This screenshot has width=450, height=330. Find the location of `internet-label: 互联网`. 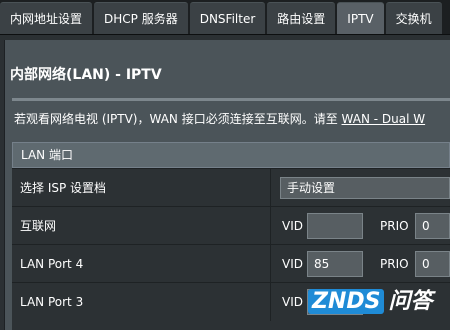

internet-label: 互联网 is located at coordinates (38, 226).